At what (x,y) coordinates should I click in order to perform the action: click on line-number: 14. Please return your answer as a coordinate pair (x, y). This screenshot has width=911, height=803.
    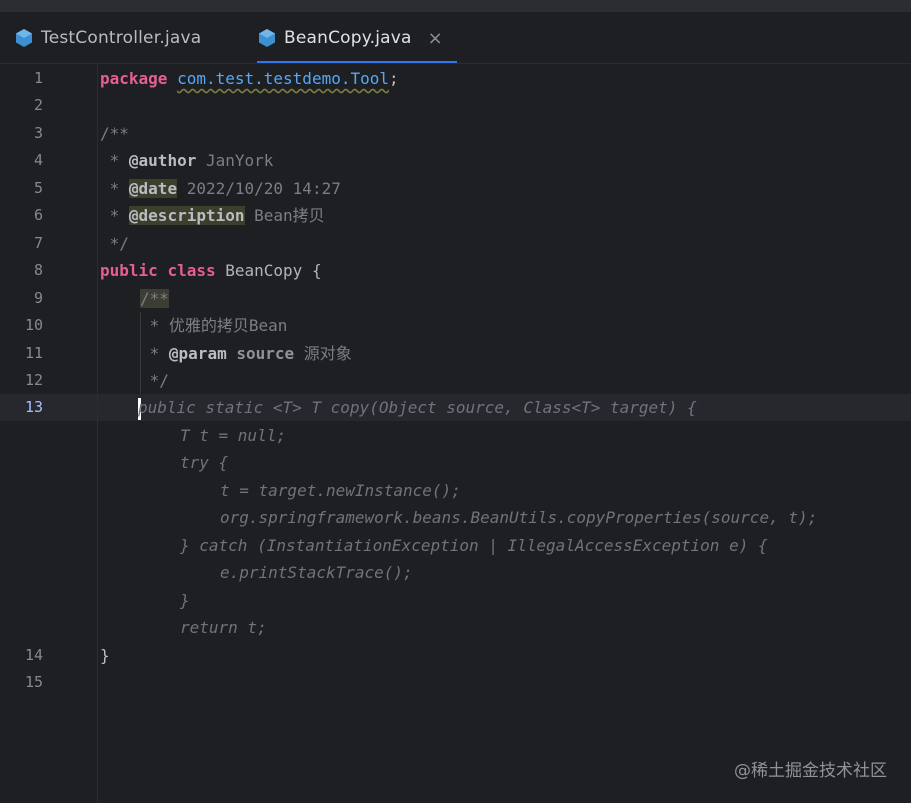
    Looking at the image, I should click on (33, 655).